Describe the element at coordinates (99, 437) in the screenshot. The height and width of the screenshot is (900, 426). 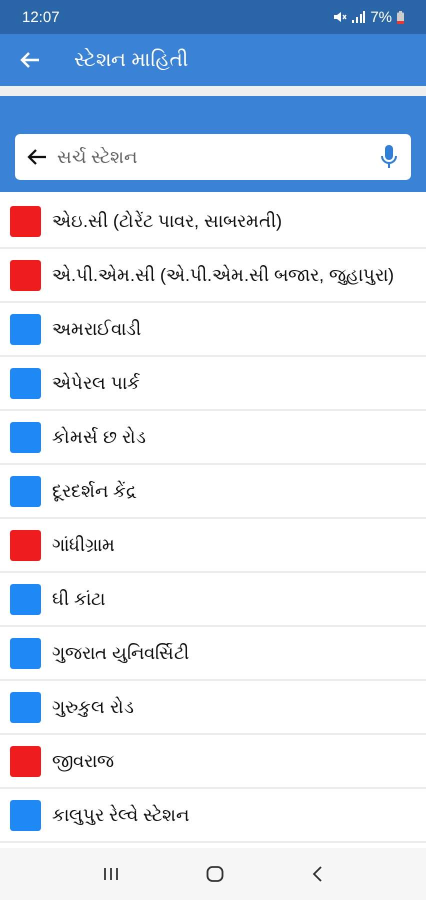
I see `station-name: કોમર્સ છ રોડ` at that location.